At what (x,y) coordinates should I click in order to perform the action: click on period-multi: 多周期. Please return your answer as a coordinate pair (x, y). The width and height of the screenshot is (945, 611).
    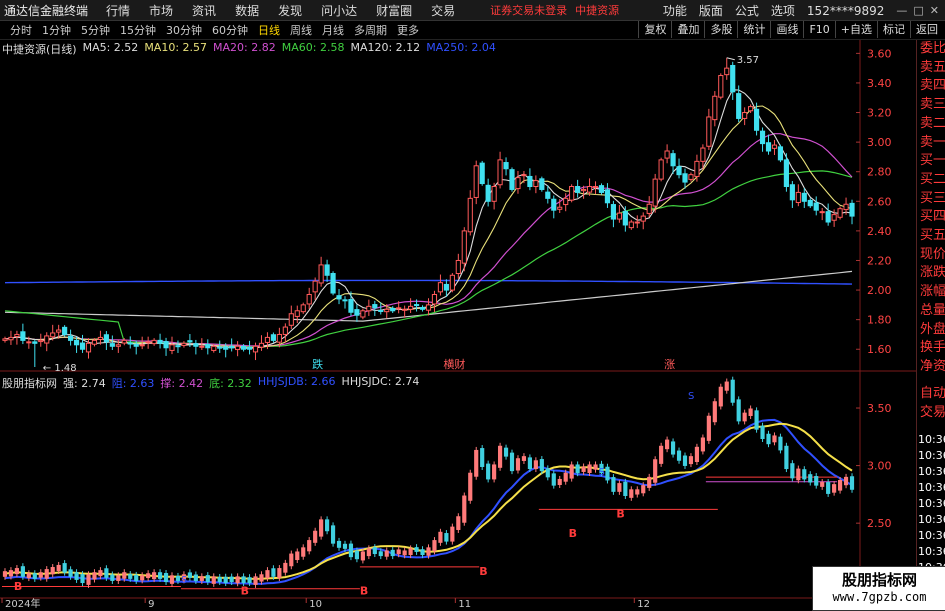
    Looking at the image, I should click on (370, 30).